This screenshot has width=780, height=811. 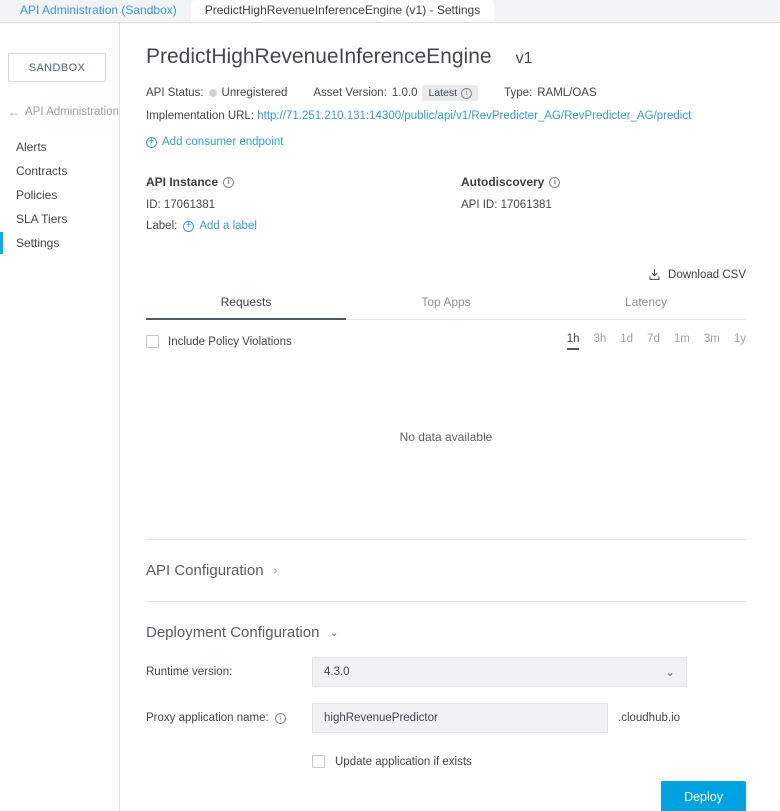 I want to click on proxy-application-name-input: highRevenuePredictor, so click(x=460, y=718).